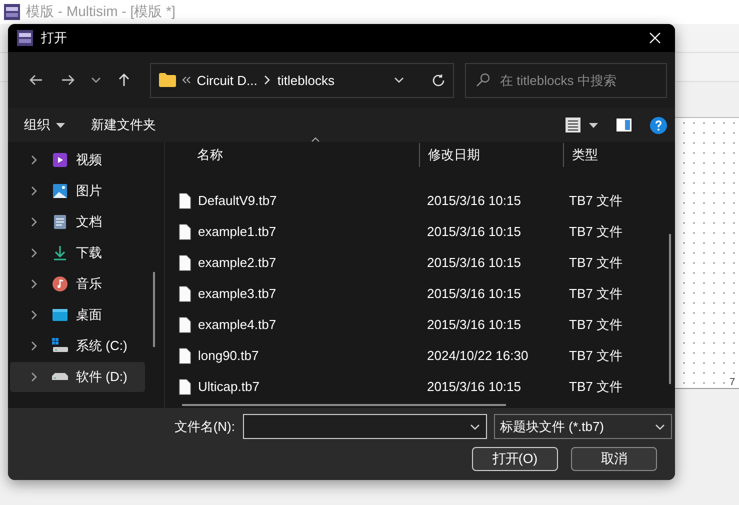 This screenshot has height=505, width=739. I want to click on arrow-left-icon, so click(35, 80).